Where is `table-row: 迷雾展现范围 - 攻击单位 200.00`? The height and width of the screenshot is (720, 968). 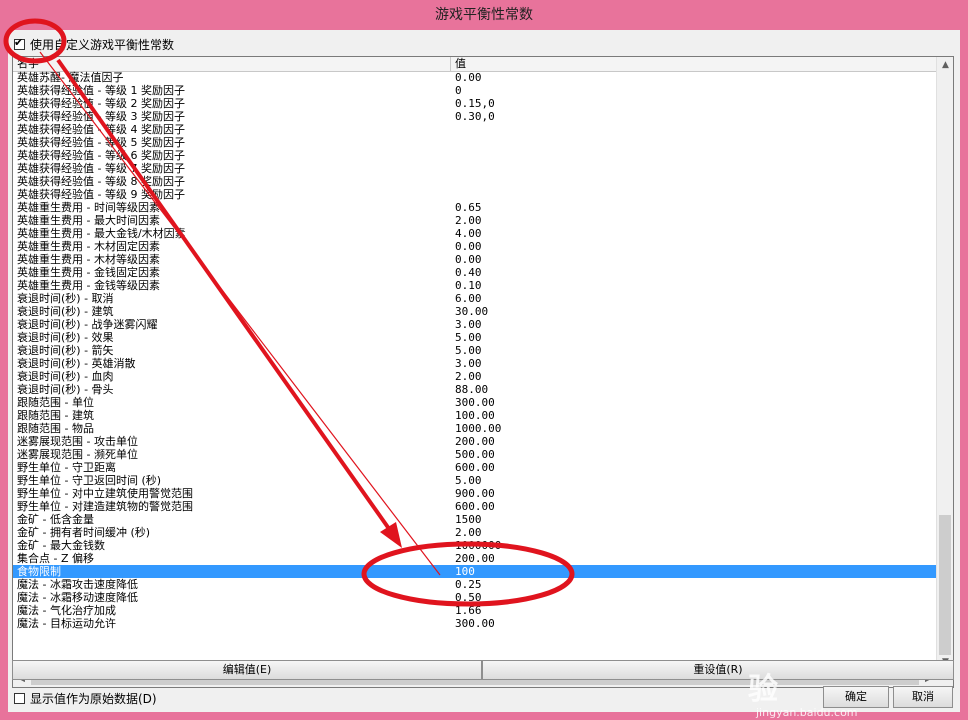 table-row: 迷雾展现范围 - 攻击单位 200.00 is located at coordinates (475, 441).